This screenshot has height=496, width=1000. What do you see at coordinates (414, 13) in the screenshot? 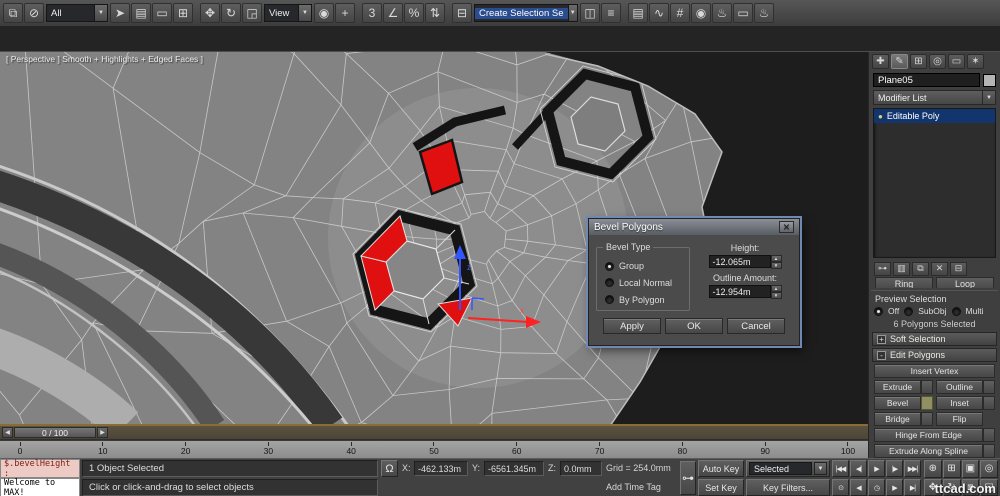
I see `percent-snap-icon: %` at bounding box center [414, 13].